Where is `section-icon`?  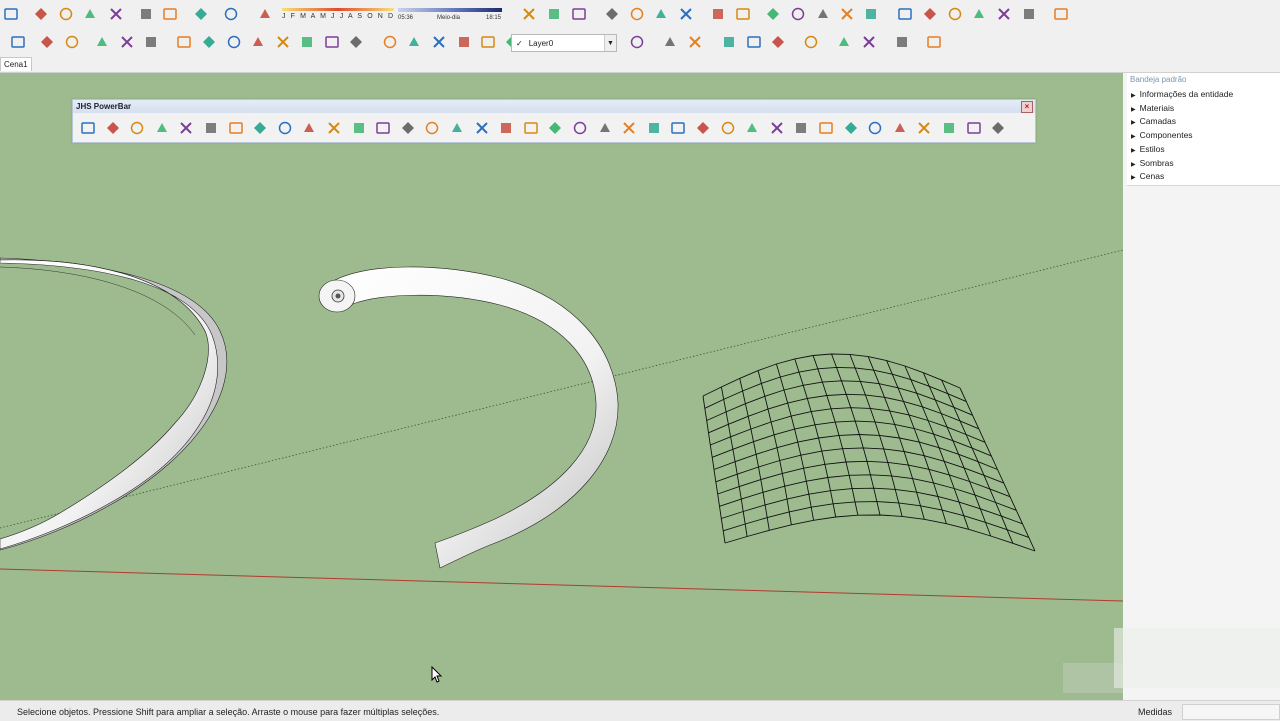
section-icon is located at coordinates (930, 14).